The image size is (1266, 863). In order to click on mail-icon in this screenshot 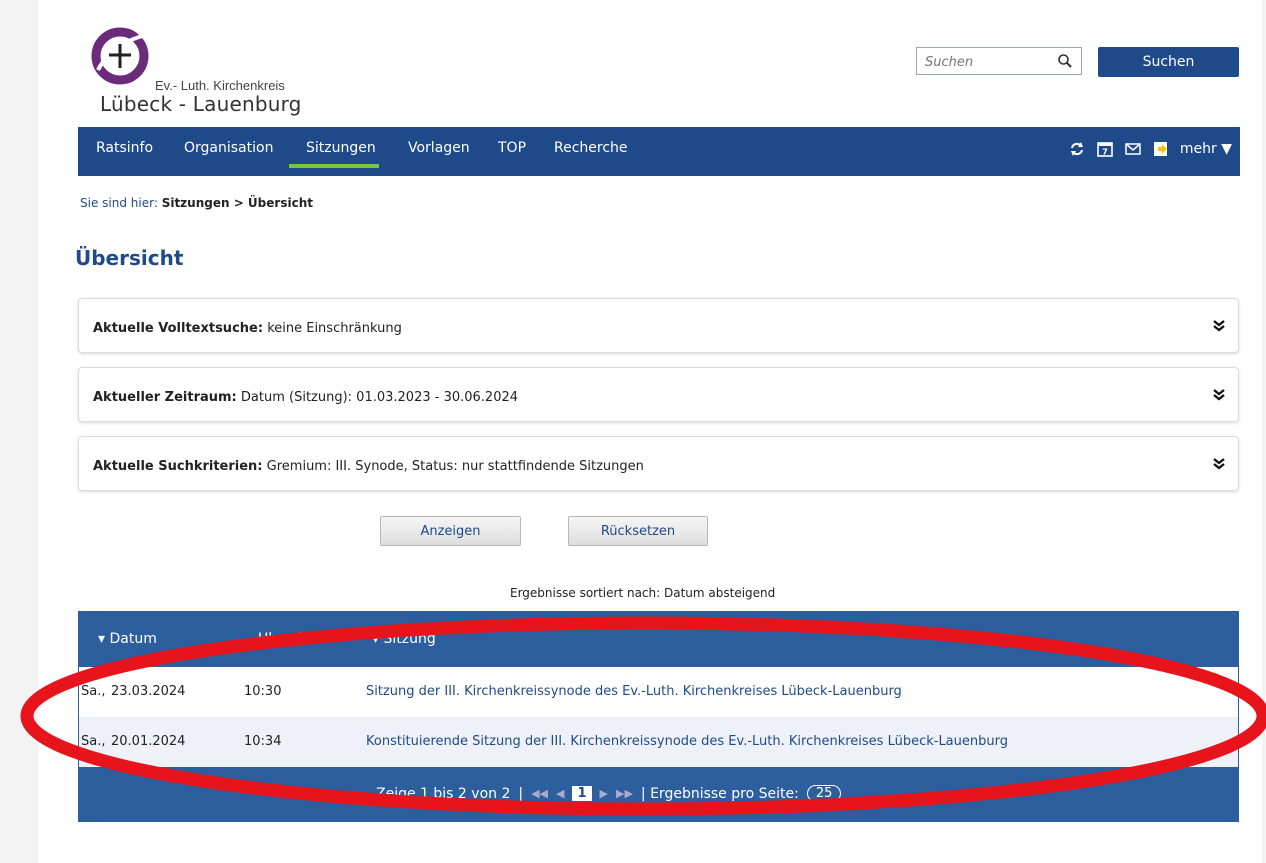, I will do `click(1133, 149)`.